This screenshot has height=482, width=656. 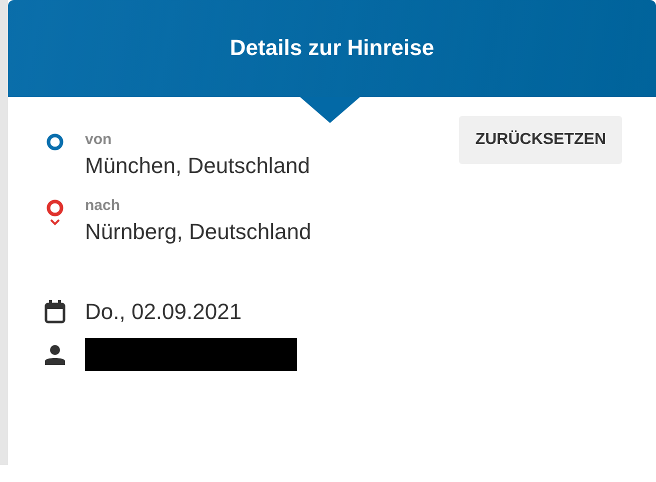 What do you see at coordinates (163, 312) in the screenshot?
I see `travel-date: Do., 02.09.2021` at bounding box center [163, 312].